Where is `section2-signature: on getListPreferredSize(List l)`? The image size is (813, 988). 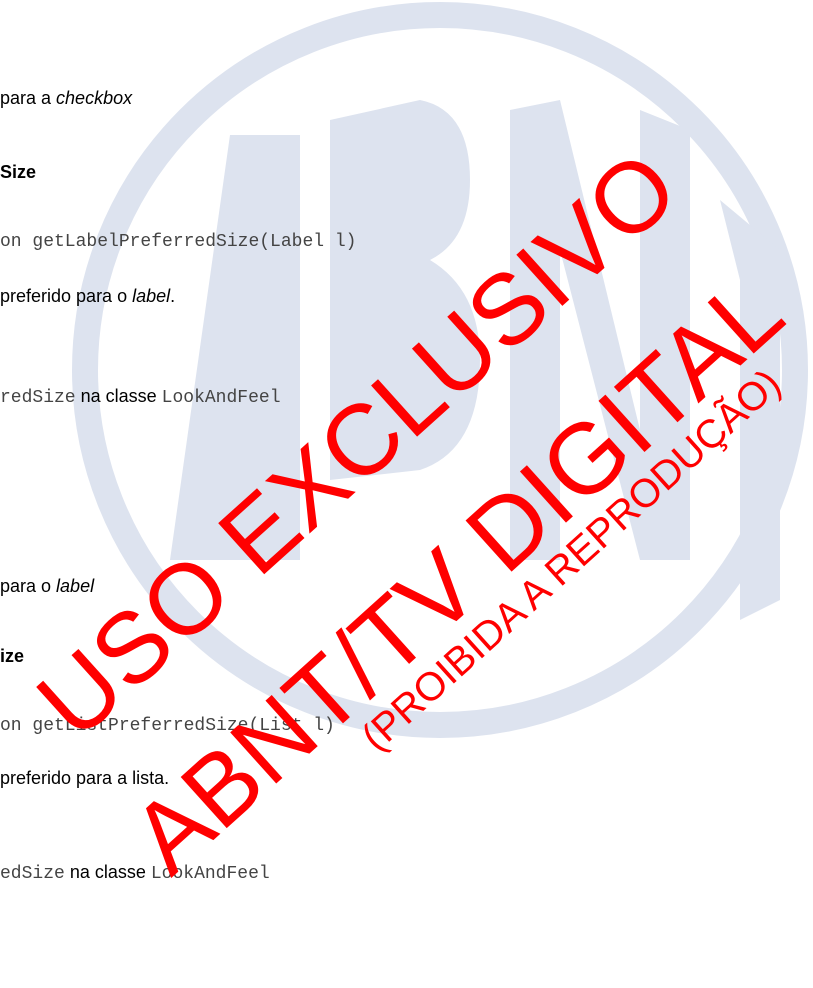
section2-signature: on getListPreferredSize(List l) is located at coordinates (167, 726).